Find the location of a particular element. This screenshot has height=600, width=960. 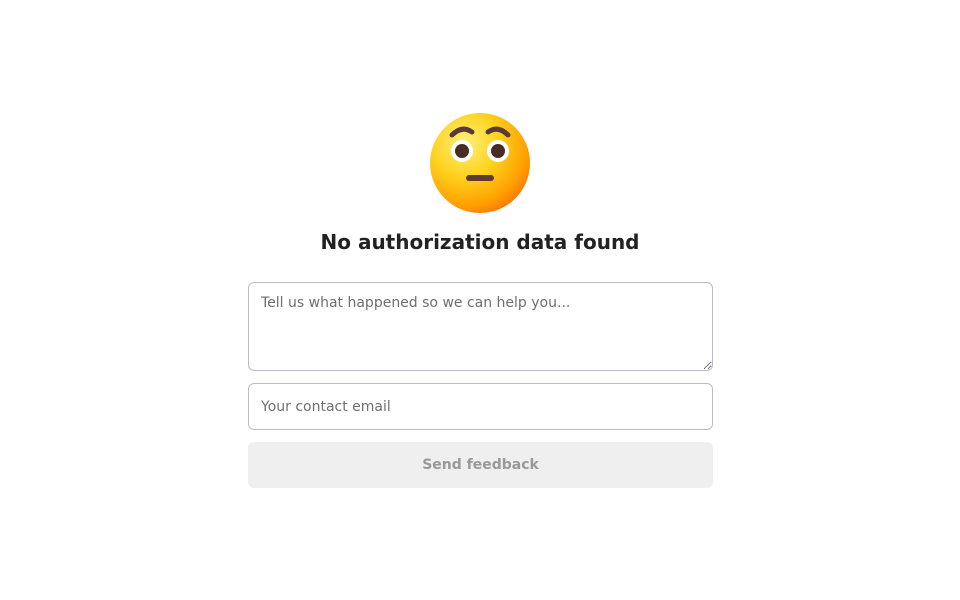

contact-email-input is located at coordinates (480, 406).